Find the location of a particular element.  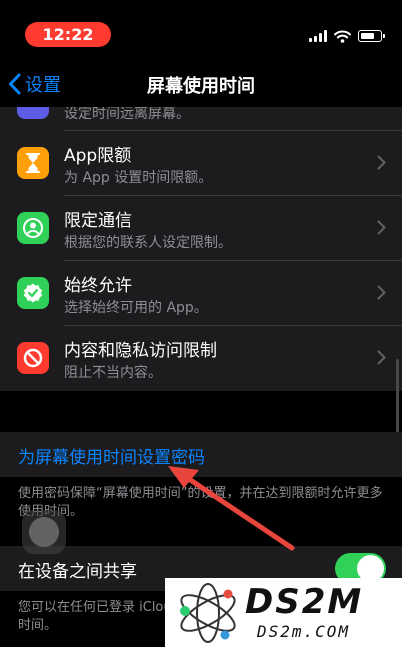

list-item-communication-limits: 限定通信 根据您的联系人设定限制。 is located at coordinates (201, 228).